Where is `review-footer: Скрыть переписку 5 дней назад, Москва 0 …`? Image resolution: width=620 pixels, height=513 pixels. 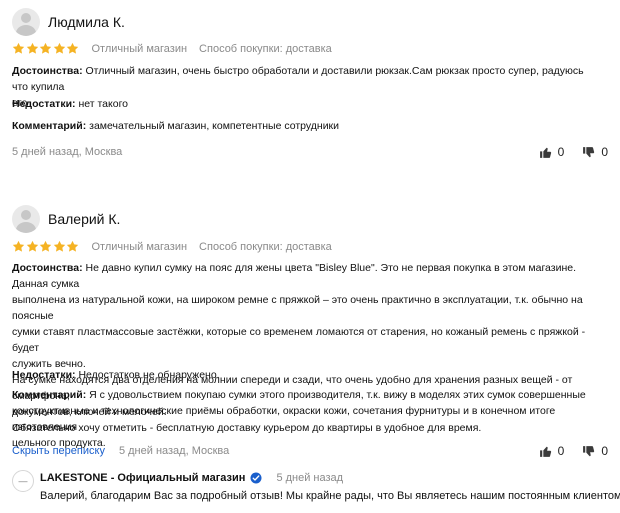
review-footer: Скрыть переписку 5 дней назад, Москва 0 … is located at coordinates (310, 451).